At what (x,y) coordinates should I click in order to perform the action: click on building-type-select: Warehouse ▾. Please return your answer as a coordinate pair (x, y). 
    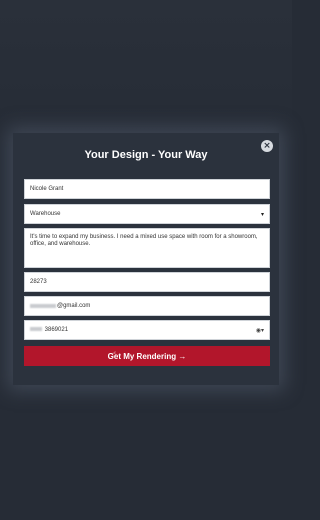
    Looking at the image, I should click on (147, 214).